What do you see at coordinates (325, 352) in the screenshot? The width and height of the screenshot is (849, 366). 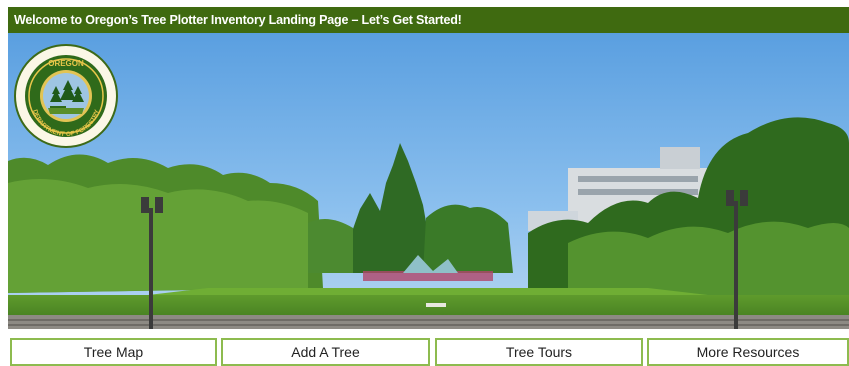 I see `add-a-tree-button: Add A Tree` at bounding box center [325, 352].